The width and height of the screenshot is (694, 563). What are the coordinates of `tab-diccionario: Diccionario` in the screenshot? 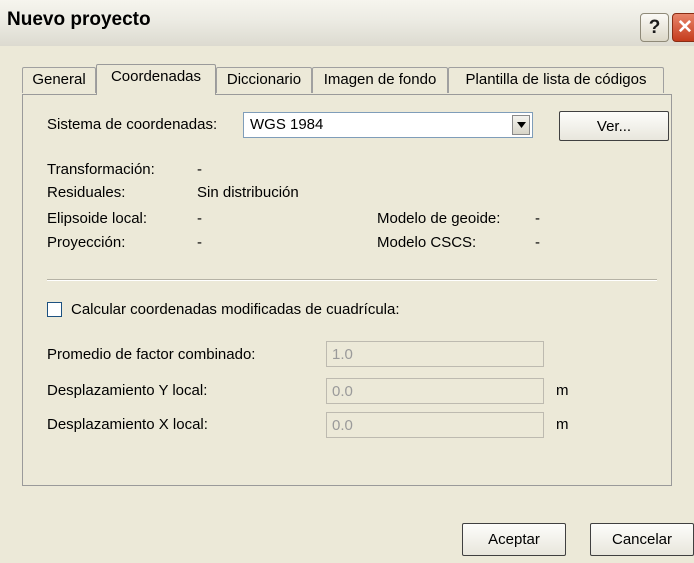 It's located at (264, 80).